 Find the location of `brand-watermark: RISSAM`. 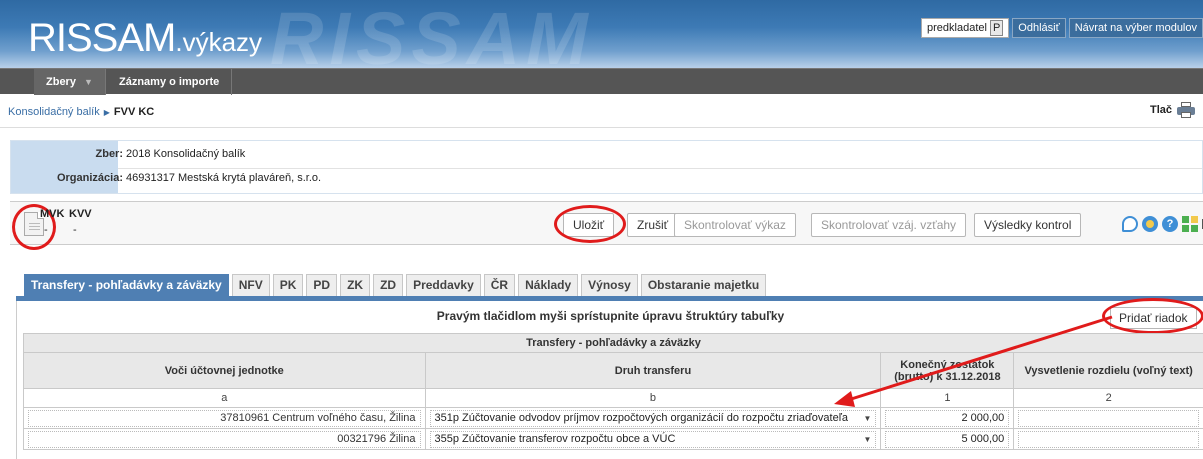

brand-watermark: RISSAM is located at coordinates (432, 34).